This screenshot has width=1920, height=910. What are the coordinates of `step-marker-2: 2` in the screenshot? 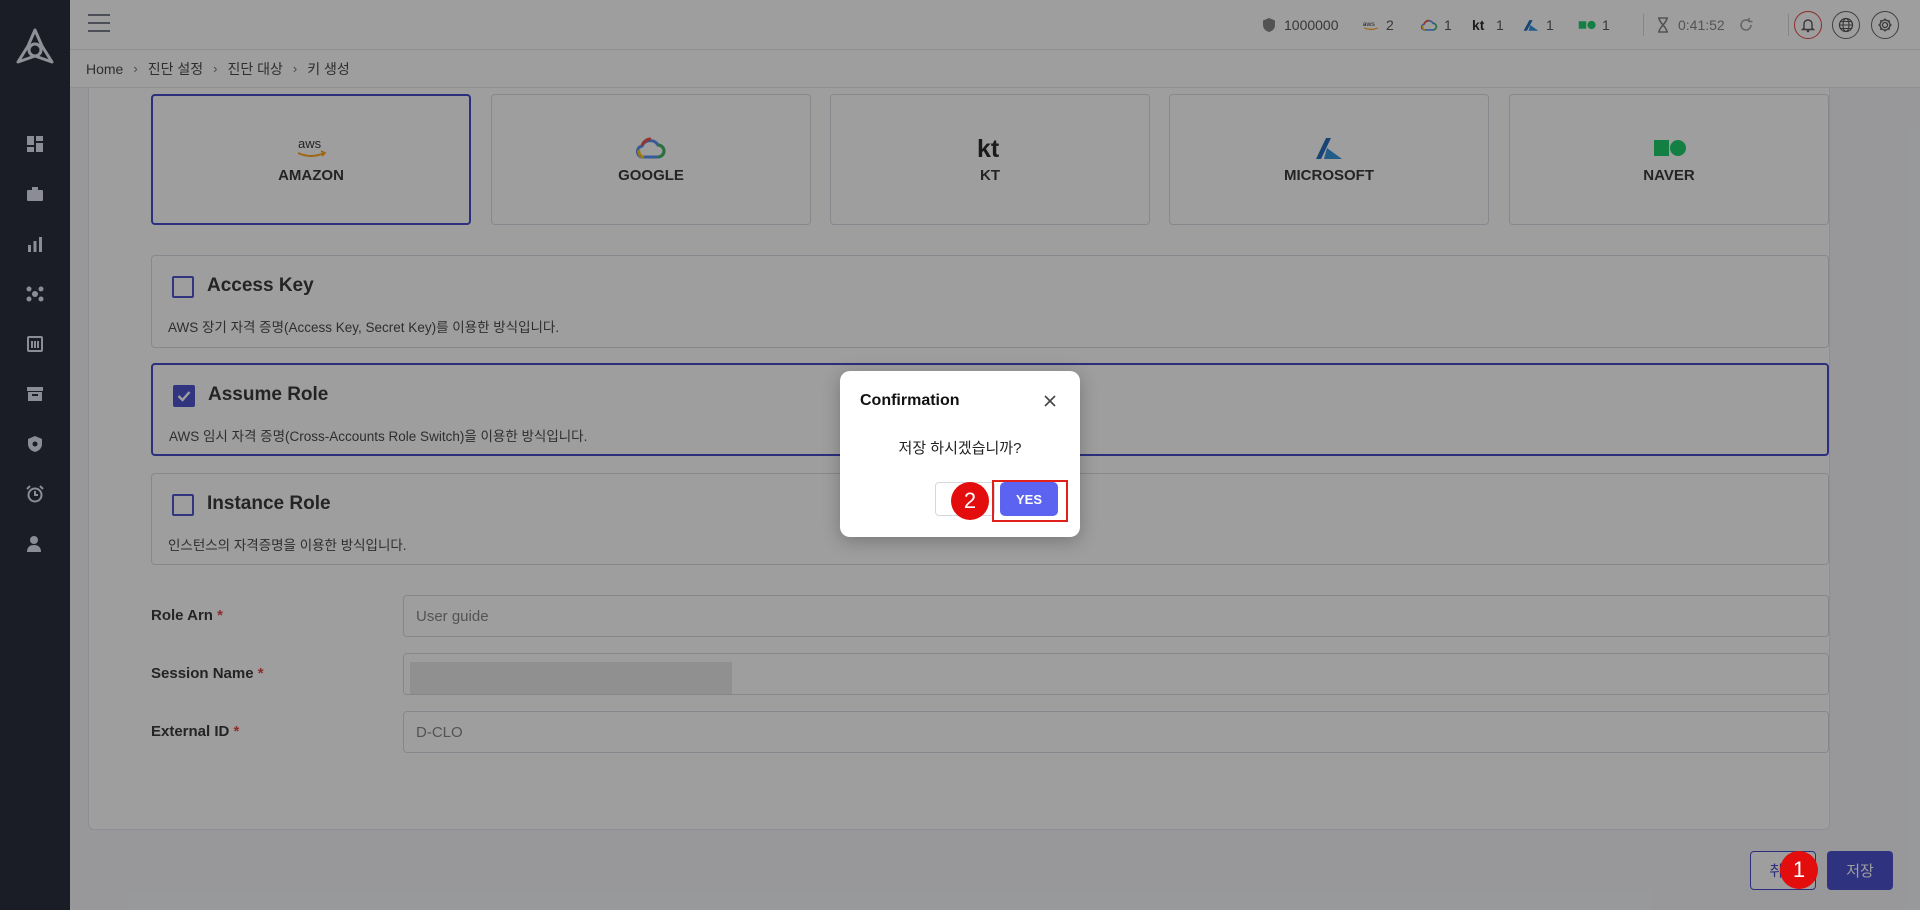 It's located at (970, 501).